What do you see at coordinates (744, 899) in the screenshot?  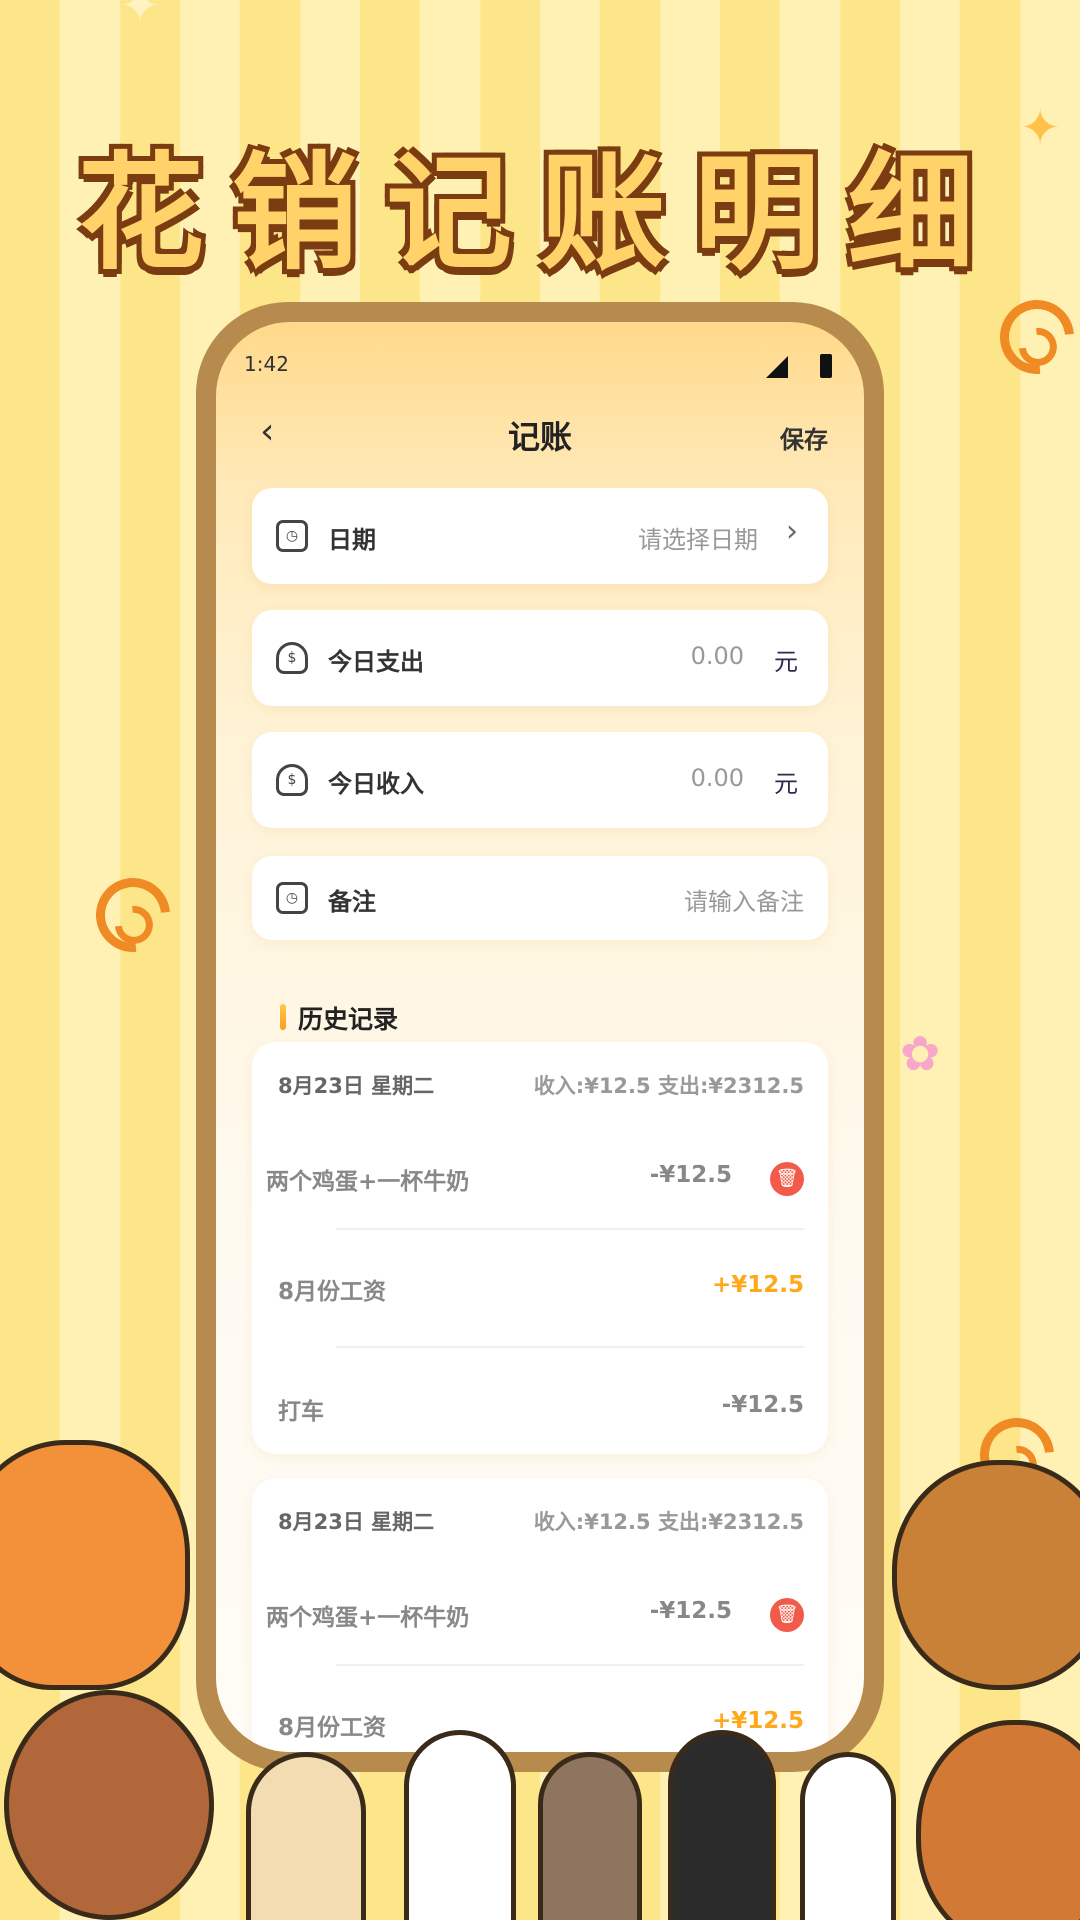 I see `note-input: 请输入备注` at bounding box center [744, 899].